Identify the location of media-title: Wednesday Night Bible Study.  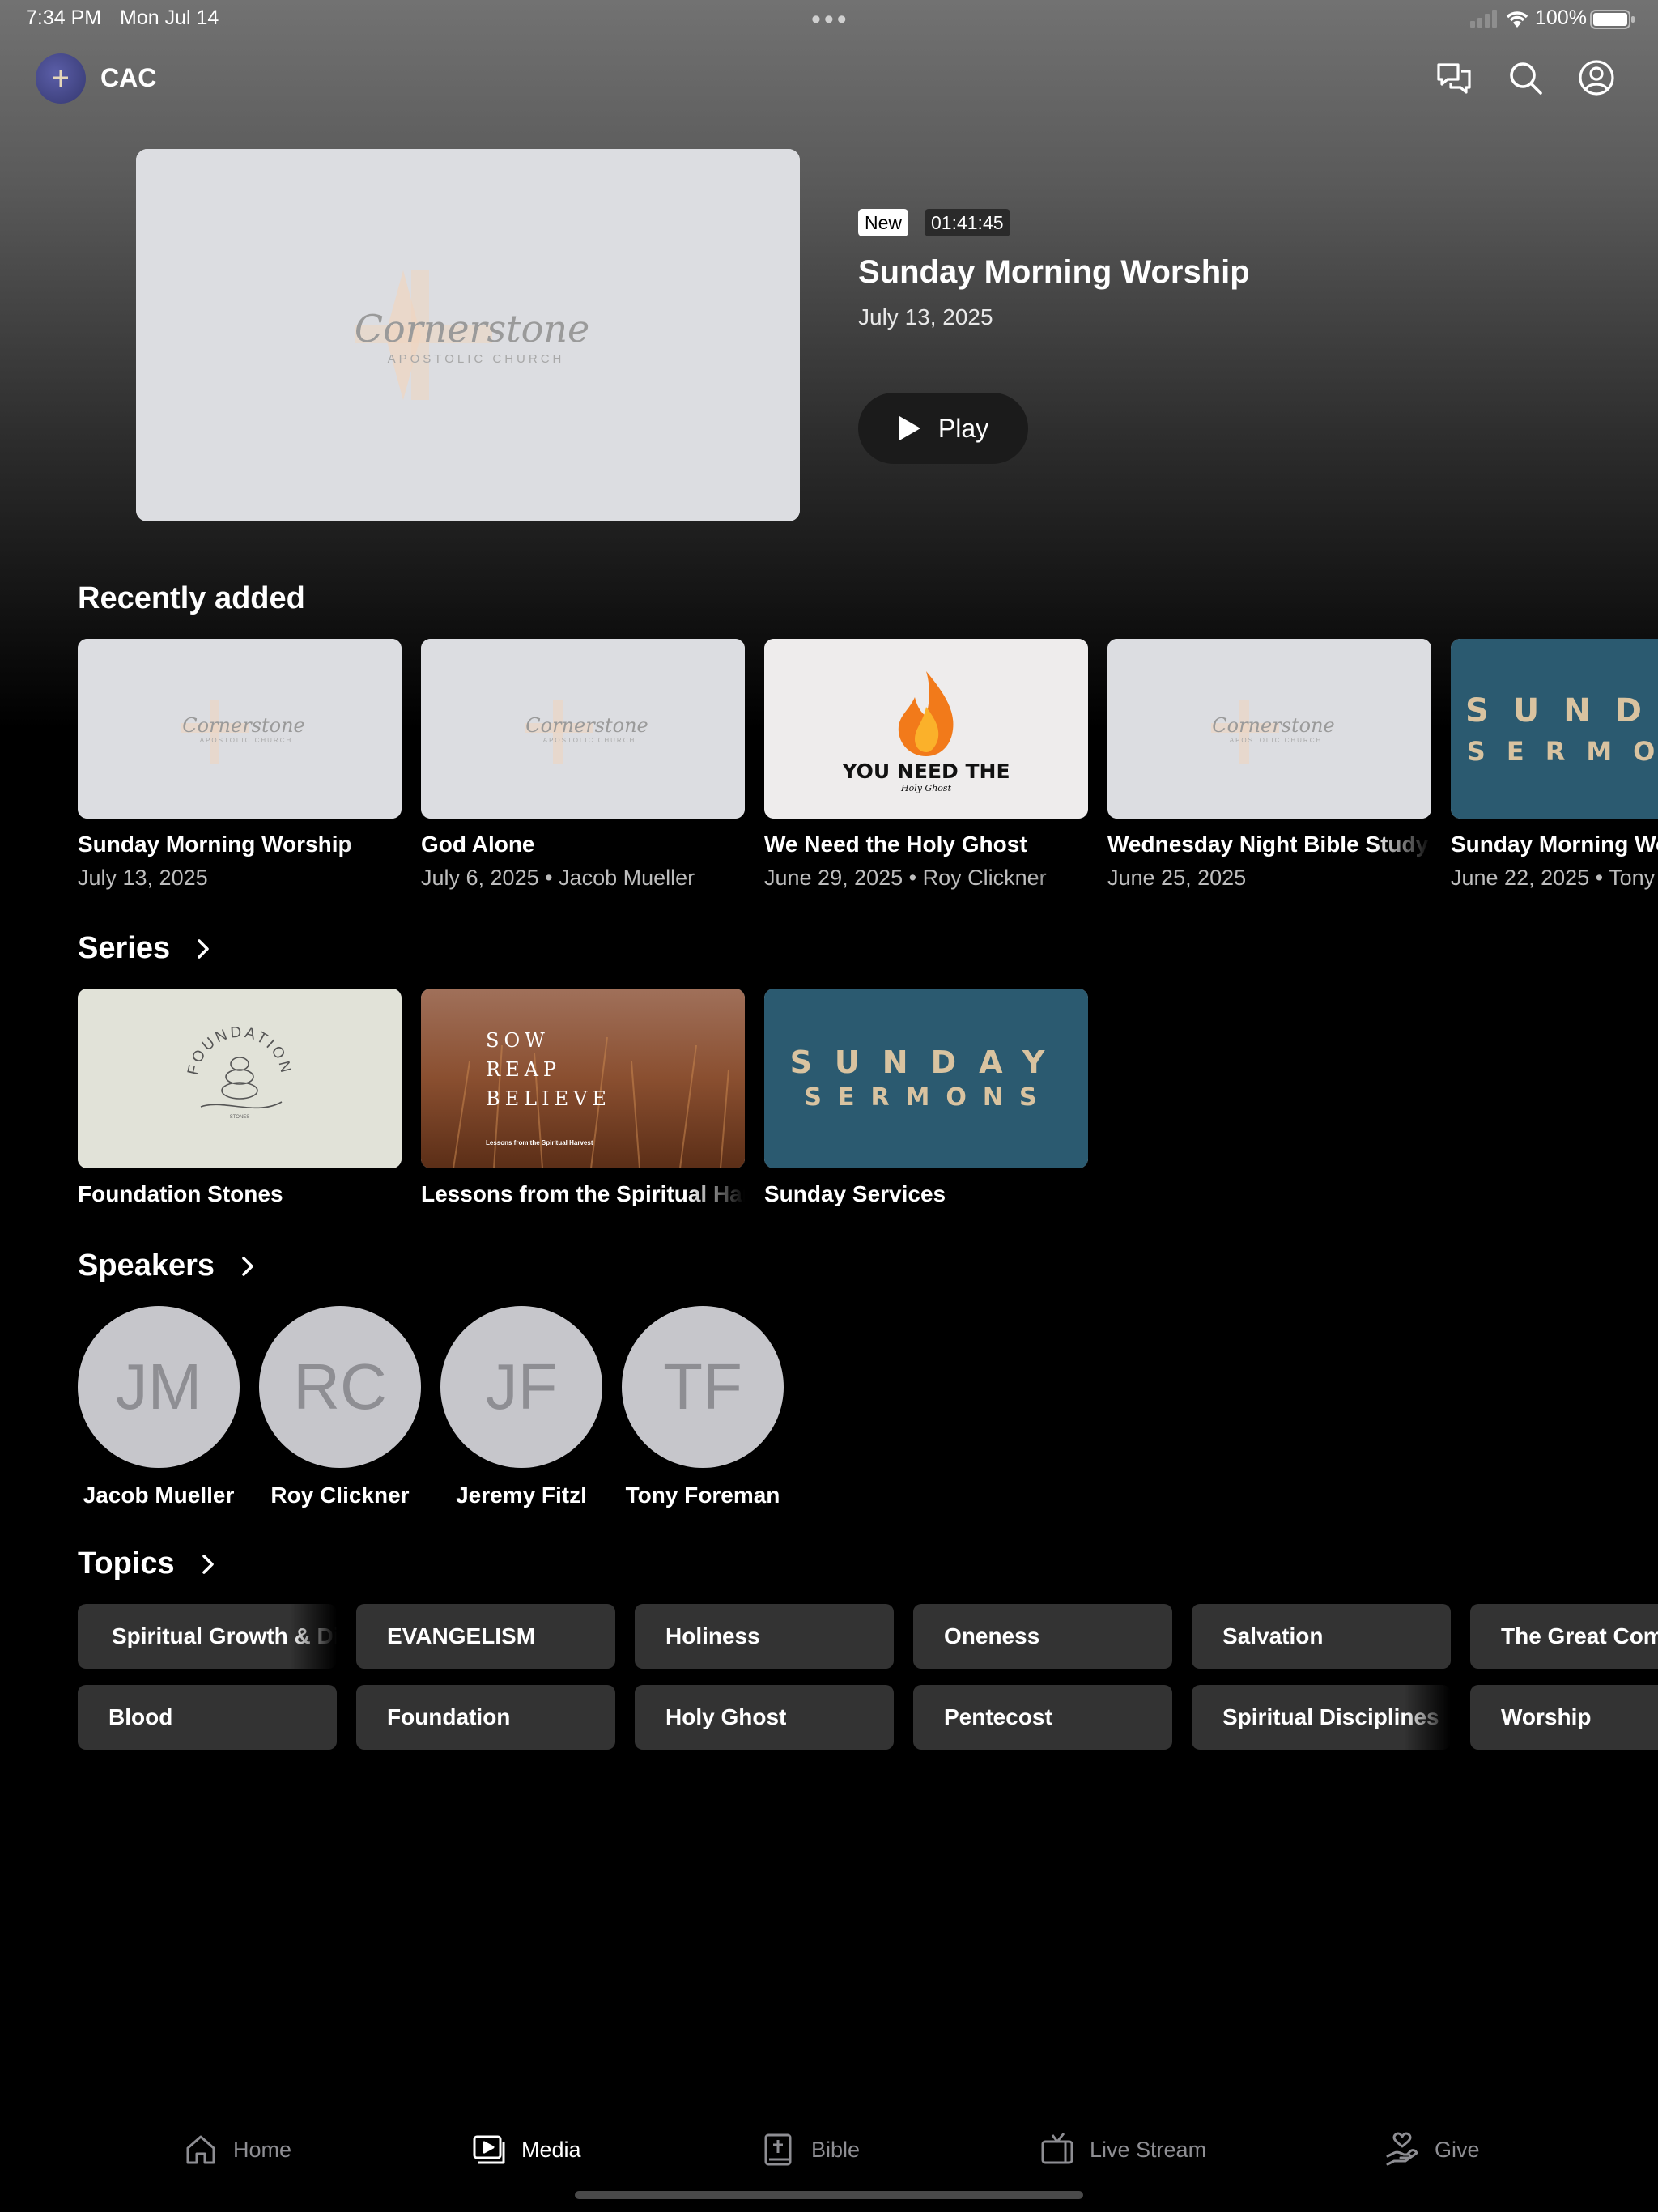
(1268, 844).